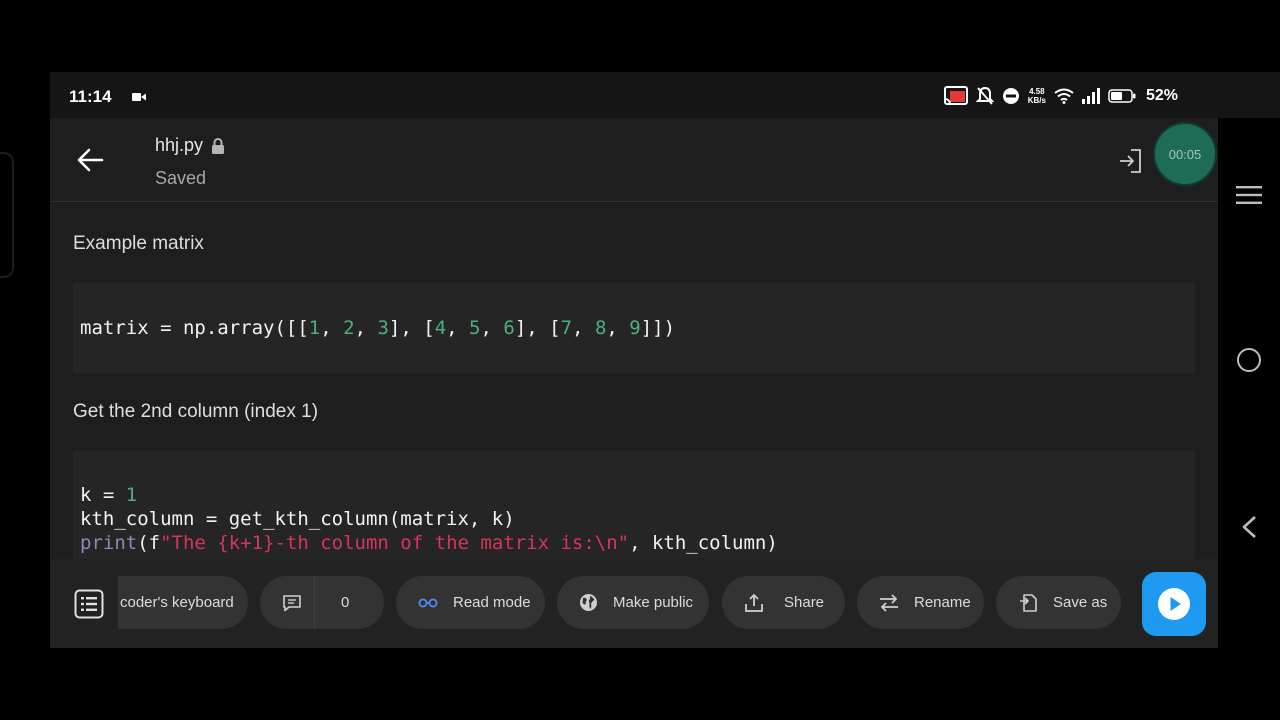 This screenshot has width=1280, height=720. What do you see at coordinates (89, 604) in the screenshot?
I see `list-icon` at bounding box center [89, 604].